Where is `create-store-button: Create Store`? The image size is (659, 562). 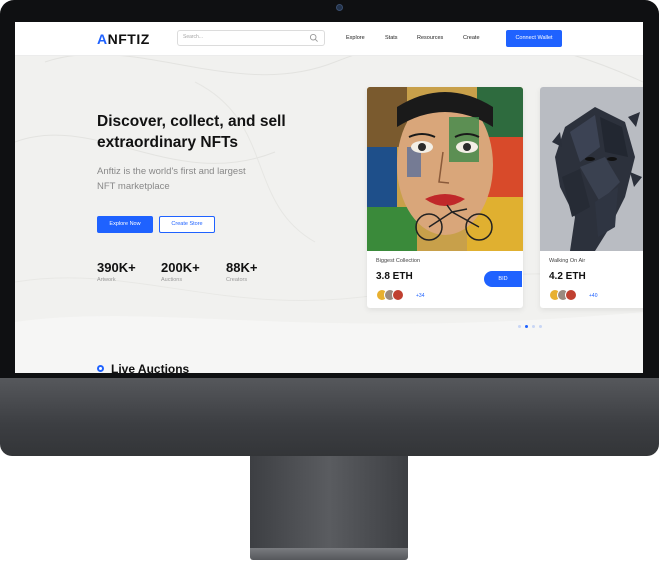
create-store-button: Create Store is located at coordinates (187, 224).